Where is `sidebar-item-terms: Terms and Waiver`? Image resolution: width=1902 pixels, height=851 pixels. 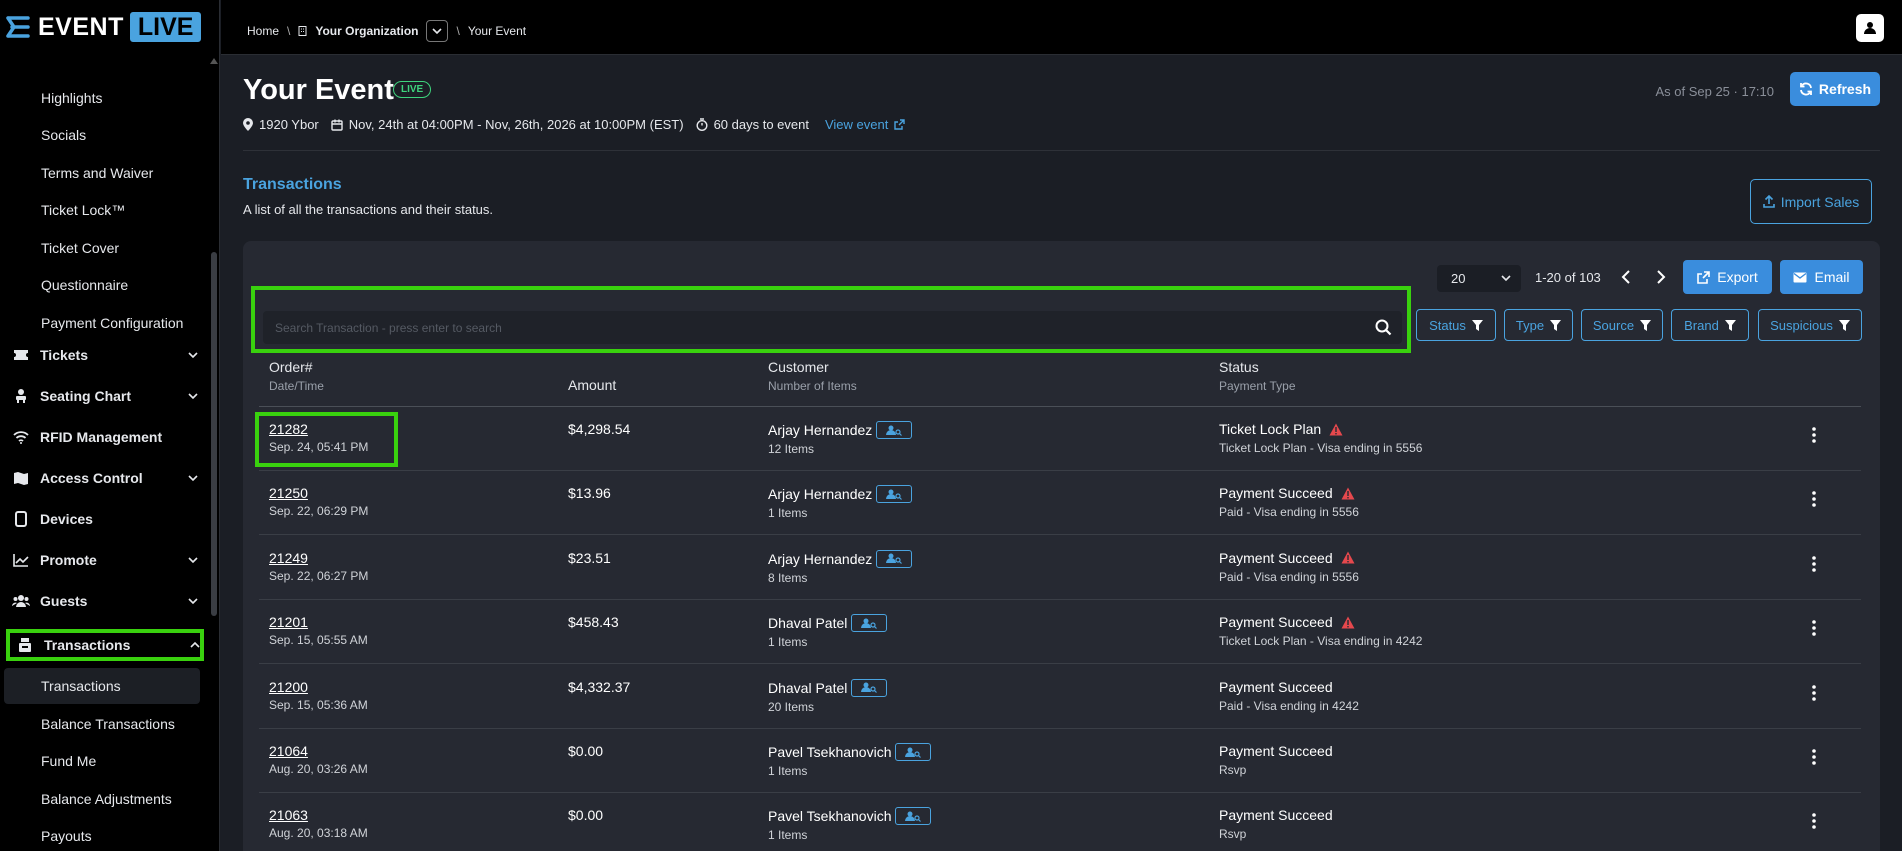
sidebar-item-terms: Terms and Waiver is located at coordinates (97, 173).